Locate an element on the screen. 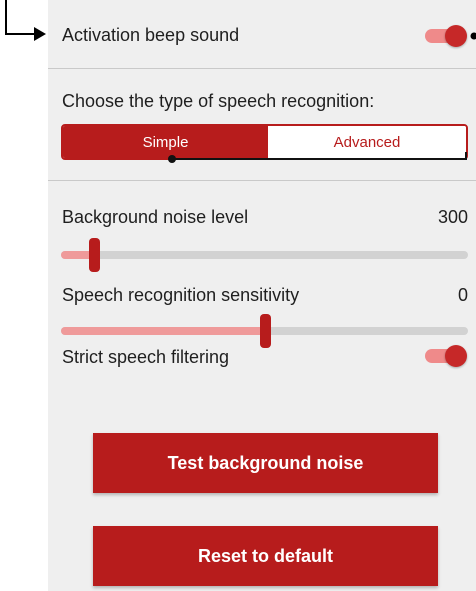  background-noise-label: Background noise level is located at coordinates (155, 217).